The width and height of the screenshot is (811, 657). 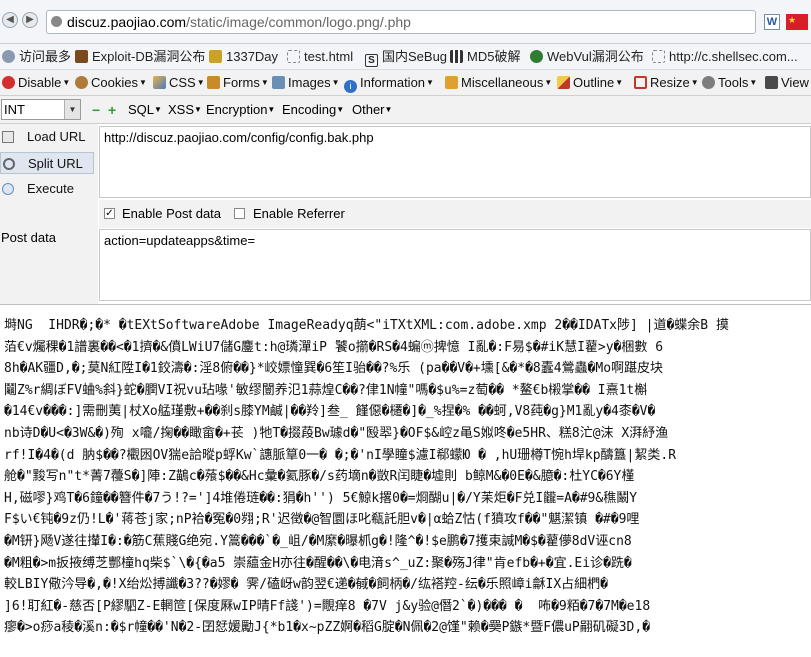 What do you see at coordinates (49, 214) in the screenshot?
I see `hackbar-sidebar: Load URL Split URL Execute` at bounding box center [49, 214].